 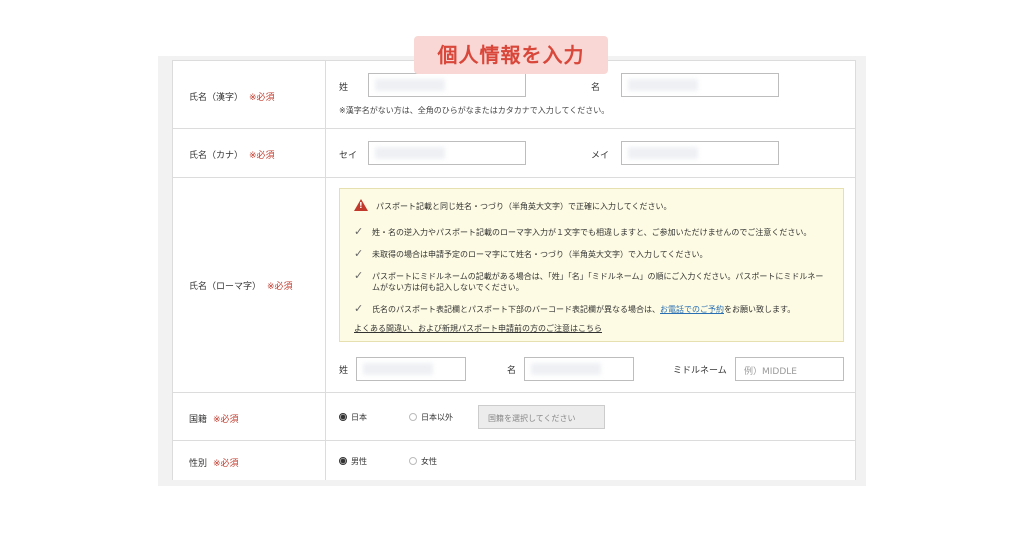 What do you see at coordinates (692, 309) in the screenshot?
I see `phone-reservation-link: お電話でのご予約` at bounding box center [692, 309].